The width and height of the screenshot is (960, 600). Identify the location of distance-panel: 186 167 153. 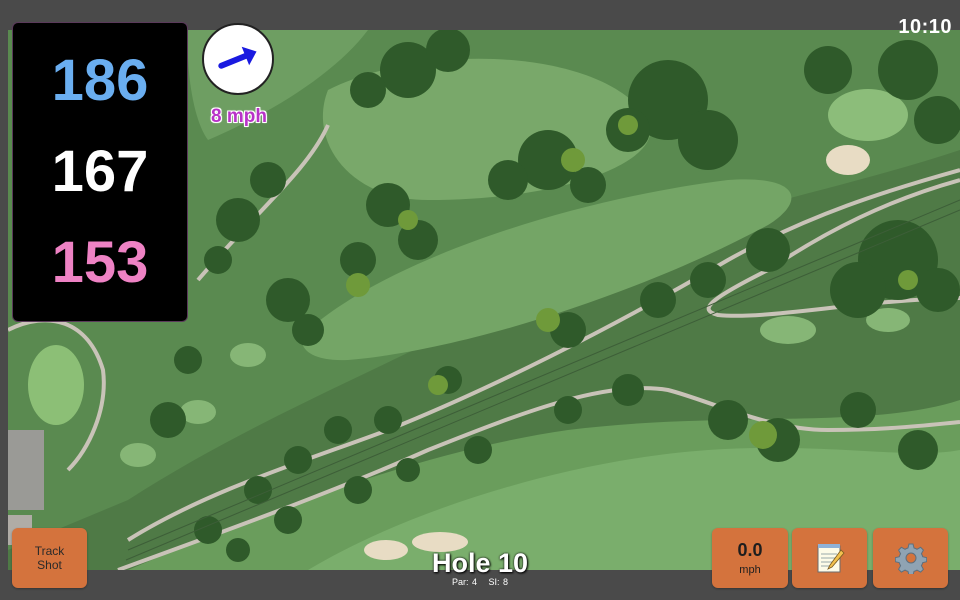
(100, 172).